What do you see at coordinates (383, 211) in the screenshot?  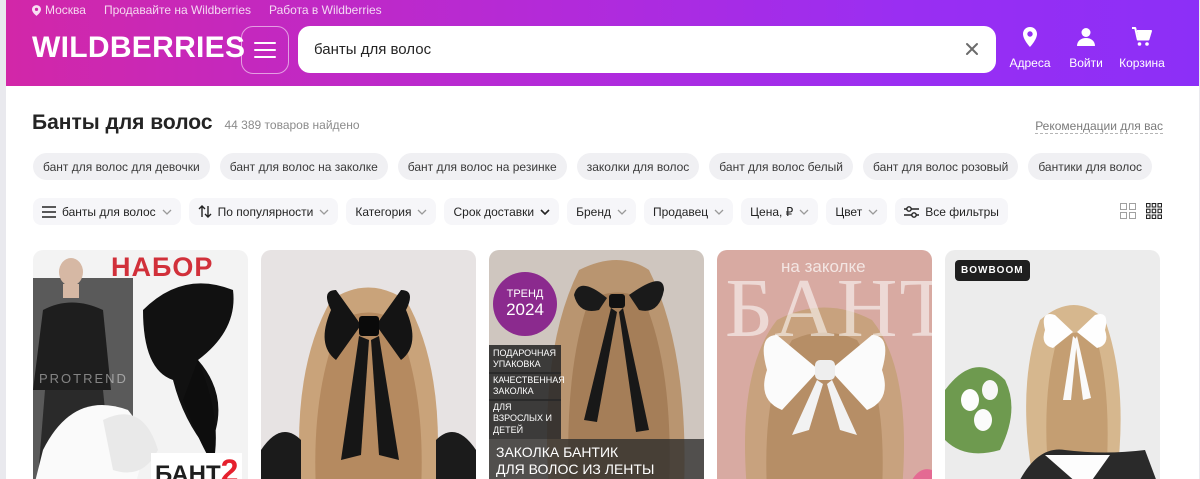 I see `category-label: Категория` at bounding box center [383, 211].